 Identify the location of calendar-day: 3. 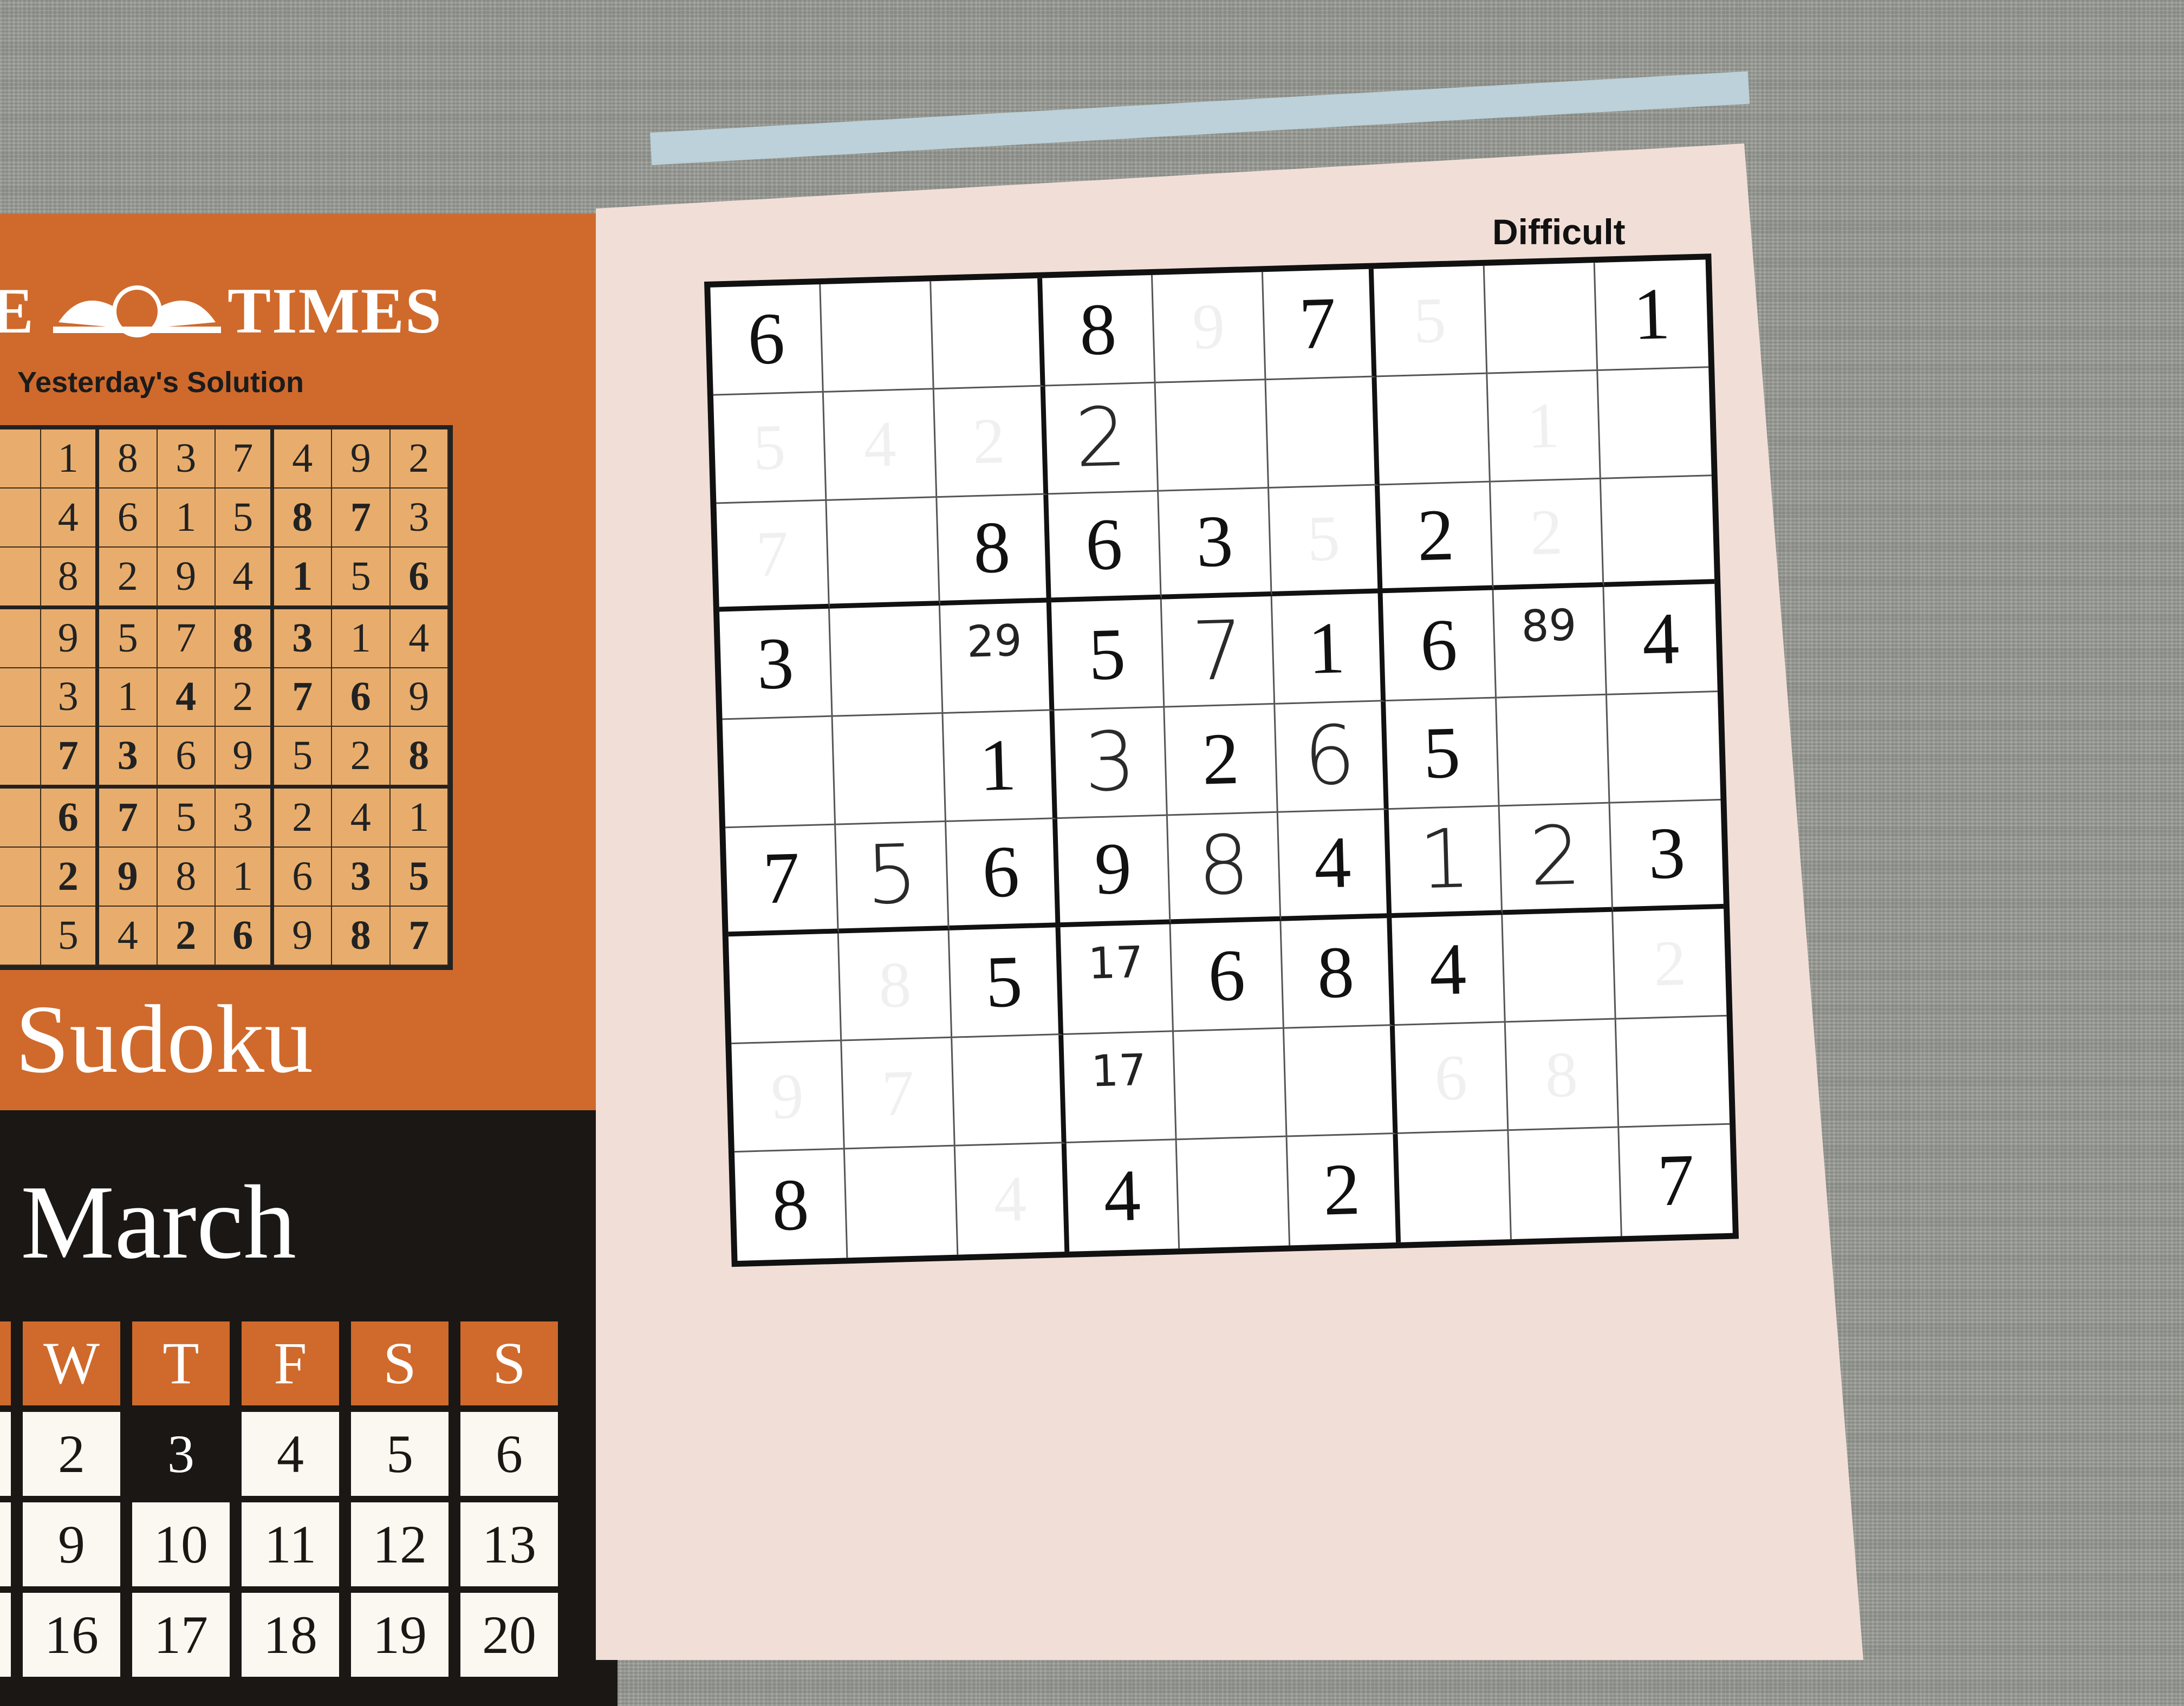
(181, 1454).